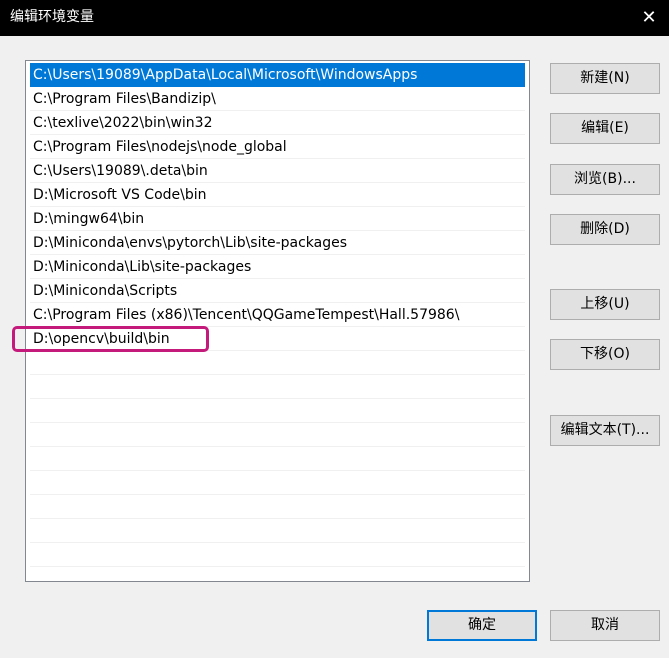 Image resolution: width=669 pixels, height=658 pixels. What do you see at coordinates (277, 291) in the screenshot?
I see `path-item: D:\Miniconda\Scripts` at bounding box center [277, 291].